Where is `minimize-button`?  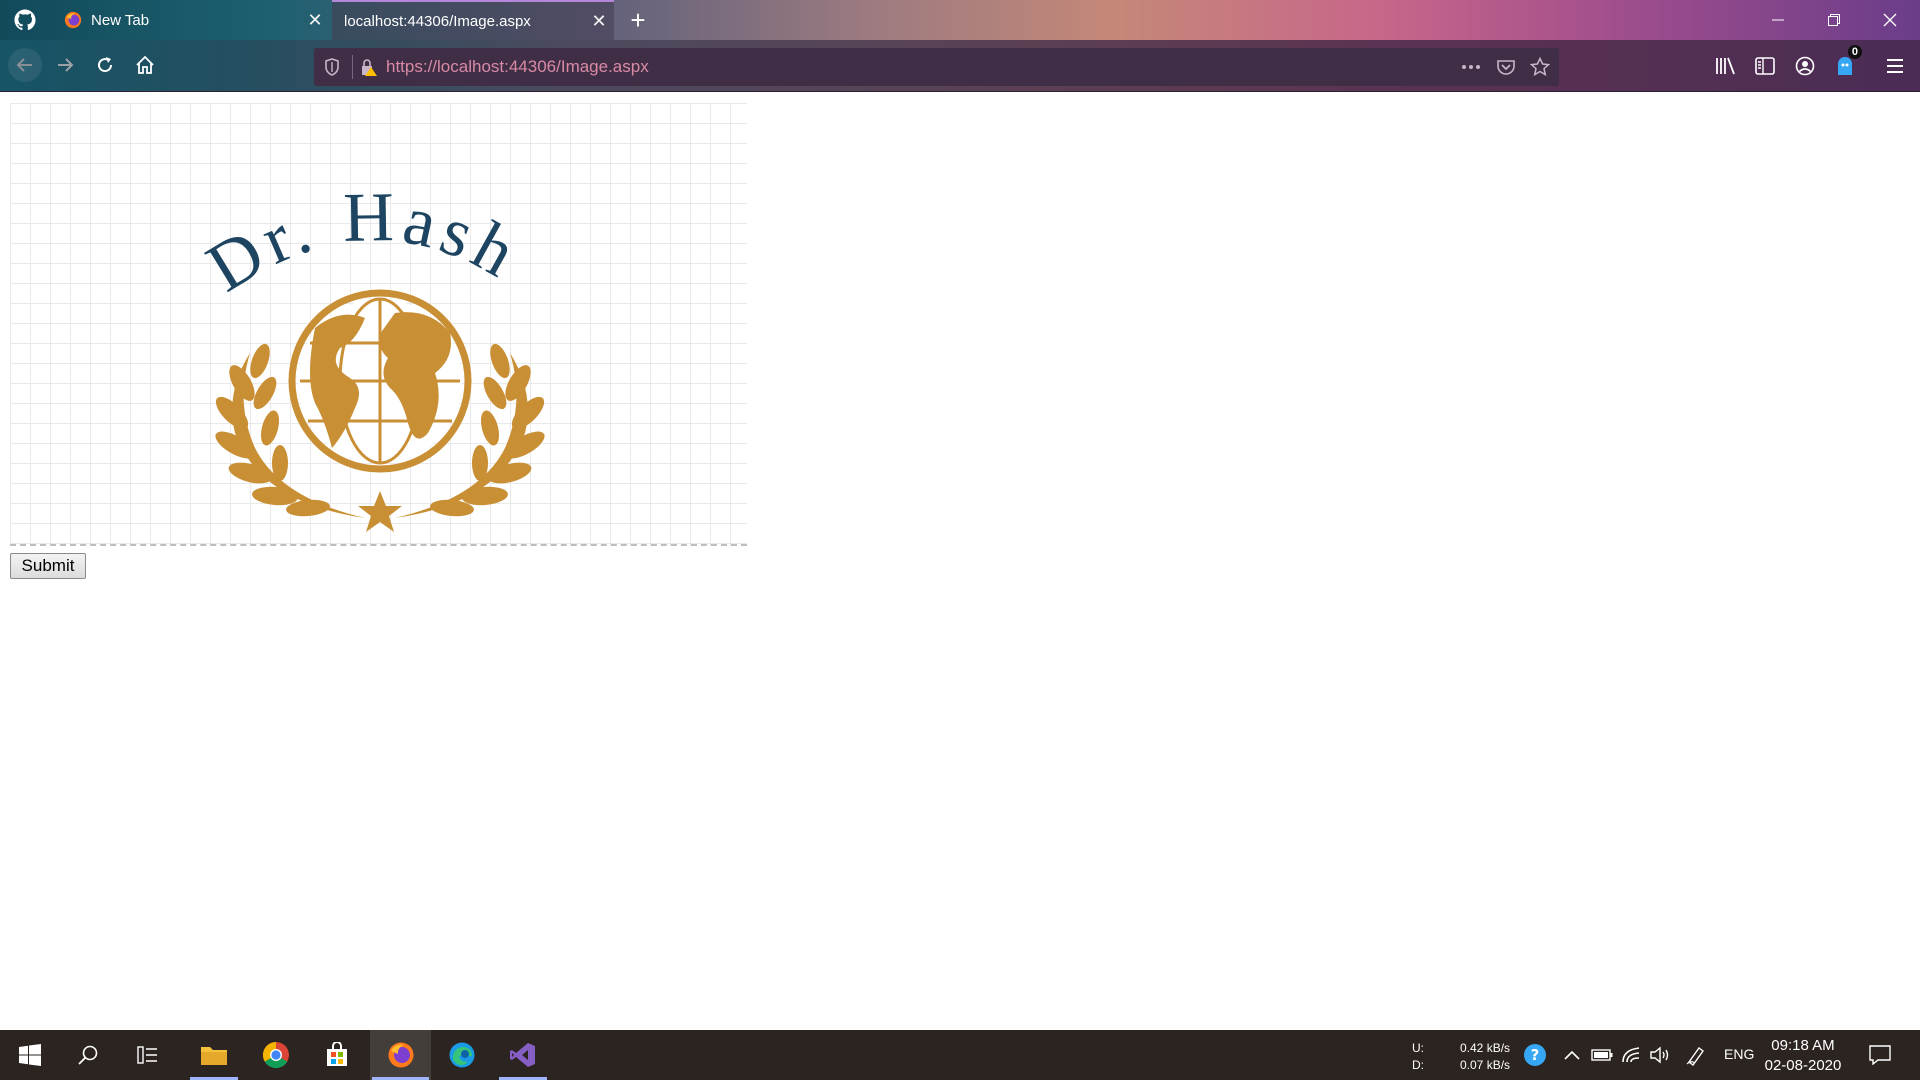
minimize-button is located at coordinates (1778, 20).